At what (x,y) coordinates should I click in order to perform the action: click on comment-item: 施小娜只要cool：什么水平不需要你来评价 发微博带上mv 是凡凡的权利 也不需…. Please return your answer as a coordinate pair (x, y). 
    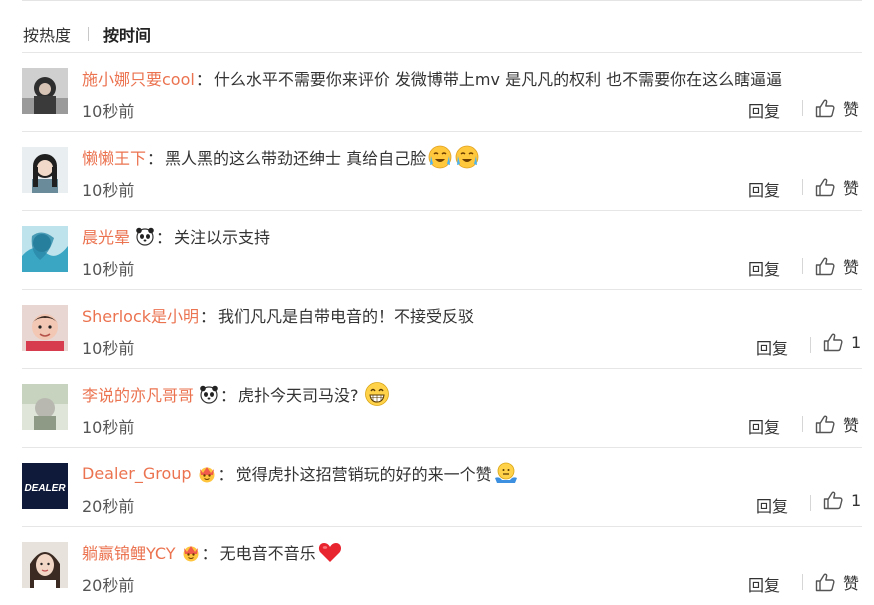
    Looking at the image, I should click on (437, 91).